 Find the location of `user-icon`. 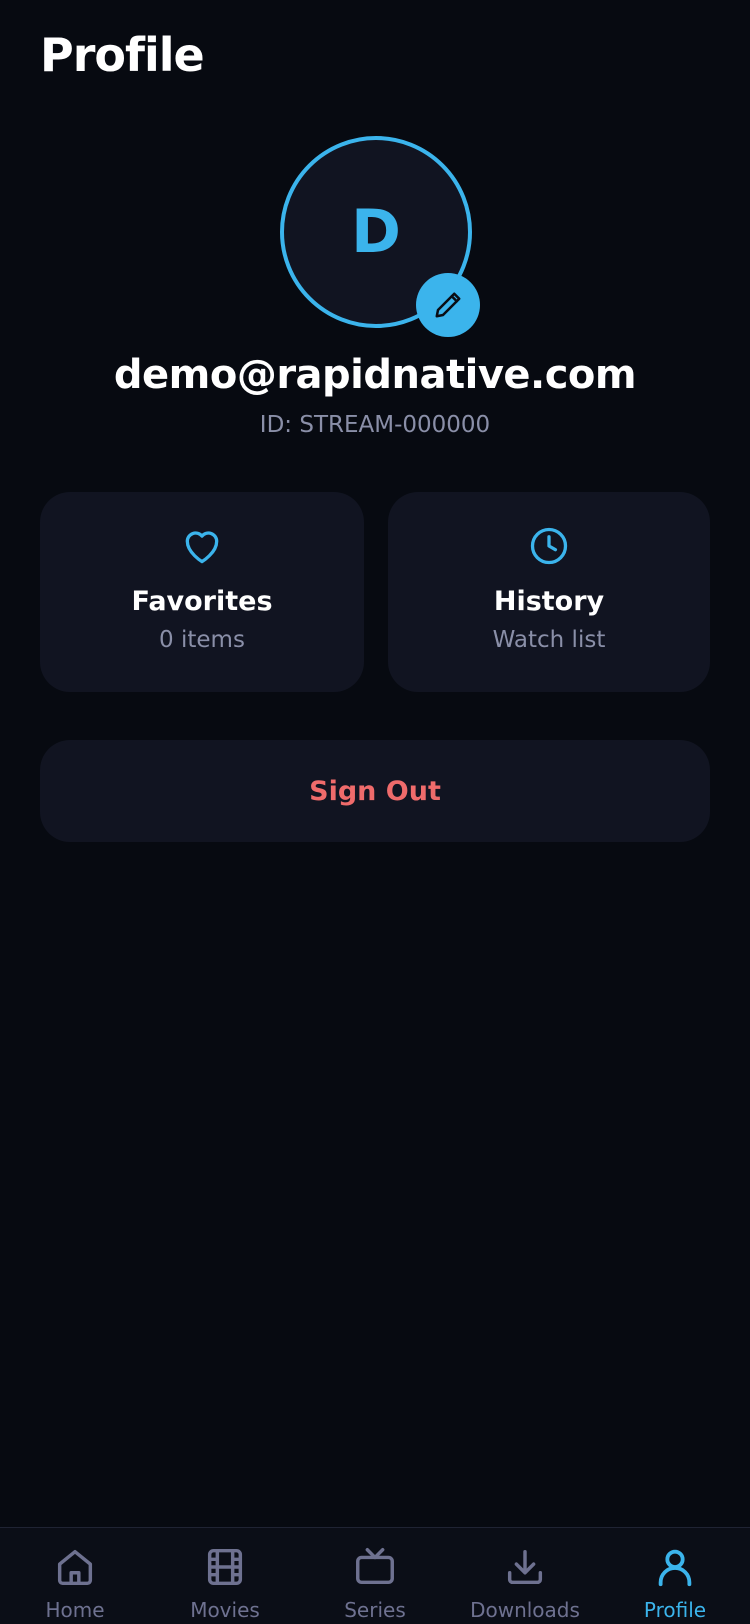

user-icon is located at coordinates (675, 1568).